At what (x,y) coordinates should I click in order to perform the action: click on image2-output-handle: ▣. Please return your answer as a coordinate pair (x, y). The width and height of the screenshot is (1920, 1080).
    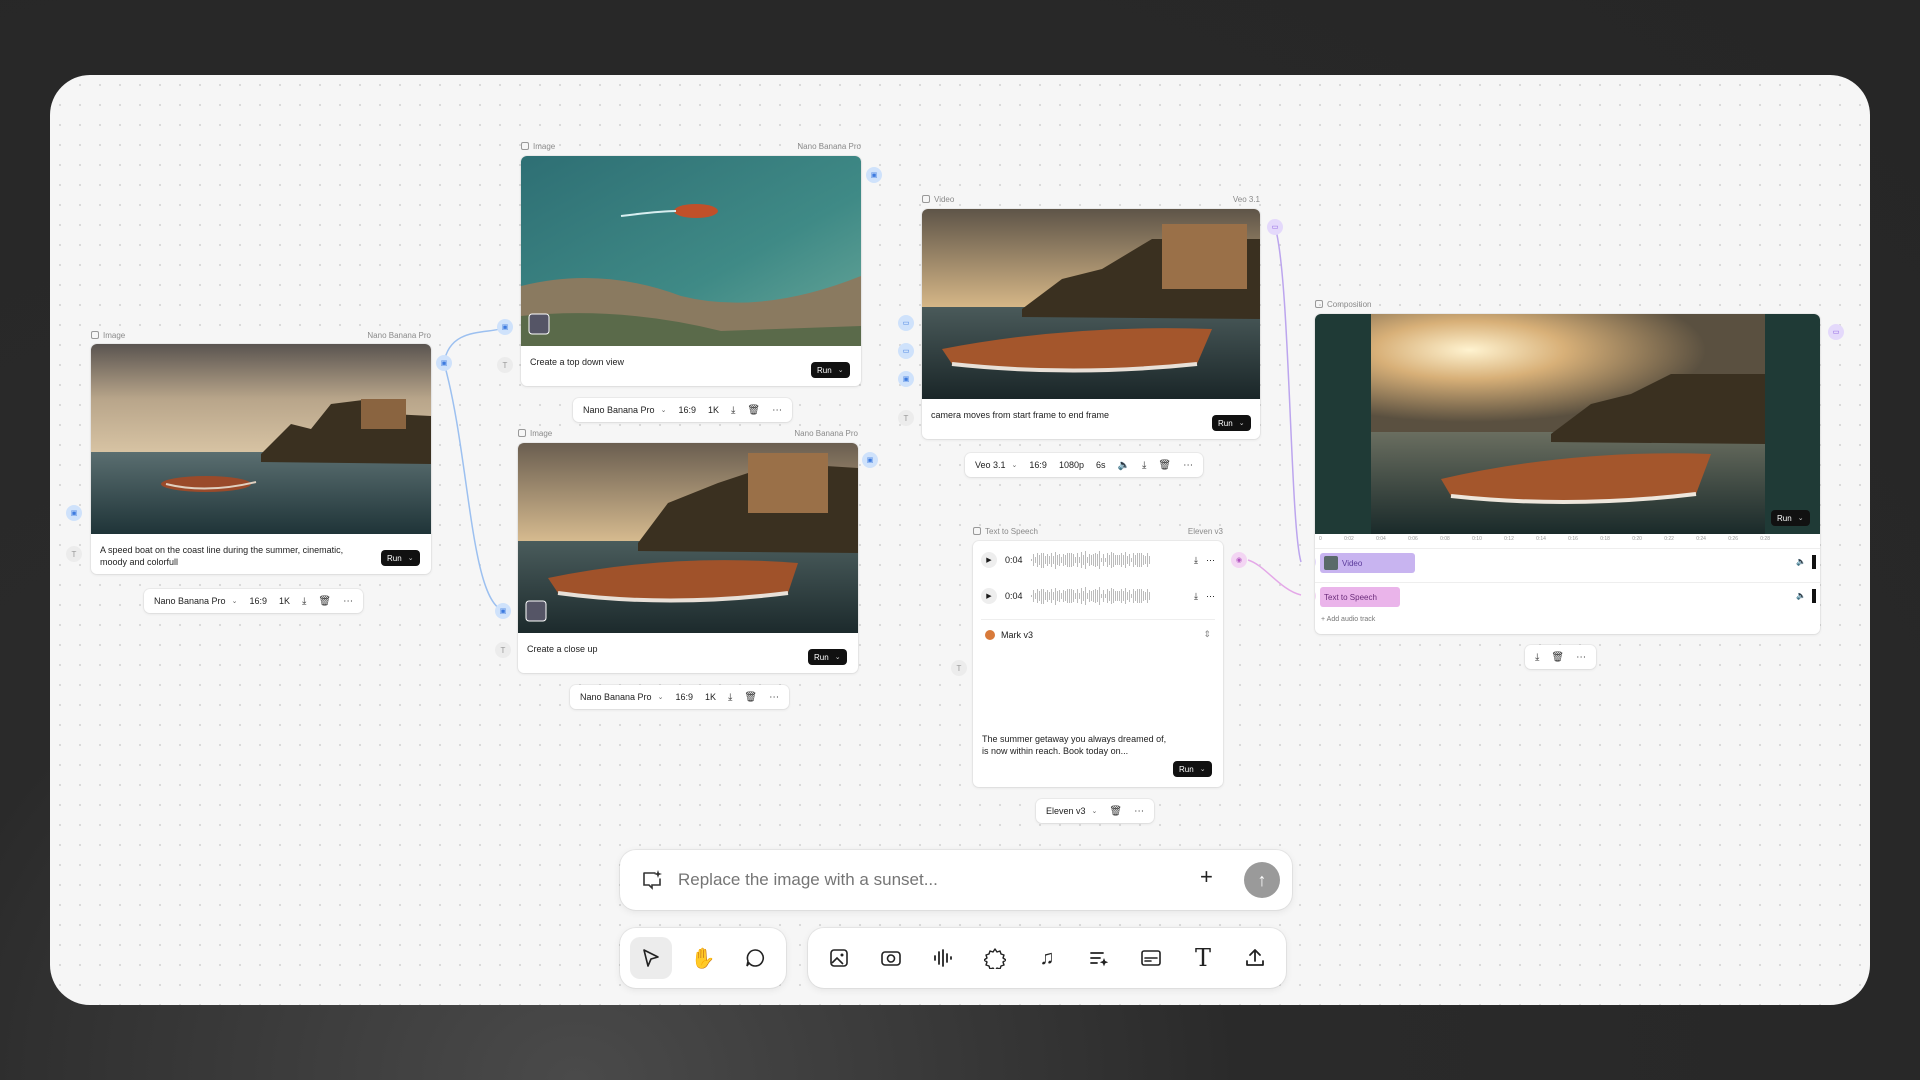
    Looking at the image, I should click on (874, 175).